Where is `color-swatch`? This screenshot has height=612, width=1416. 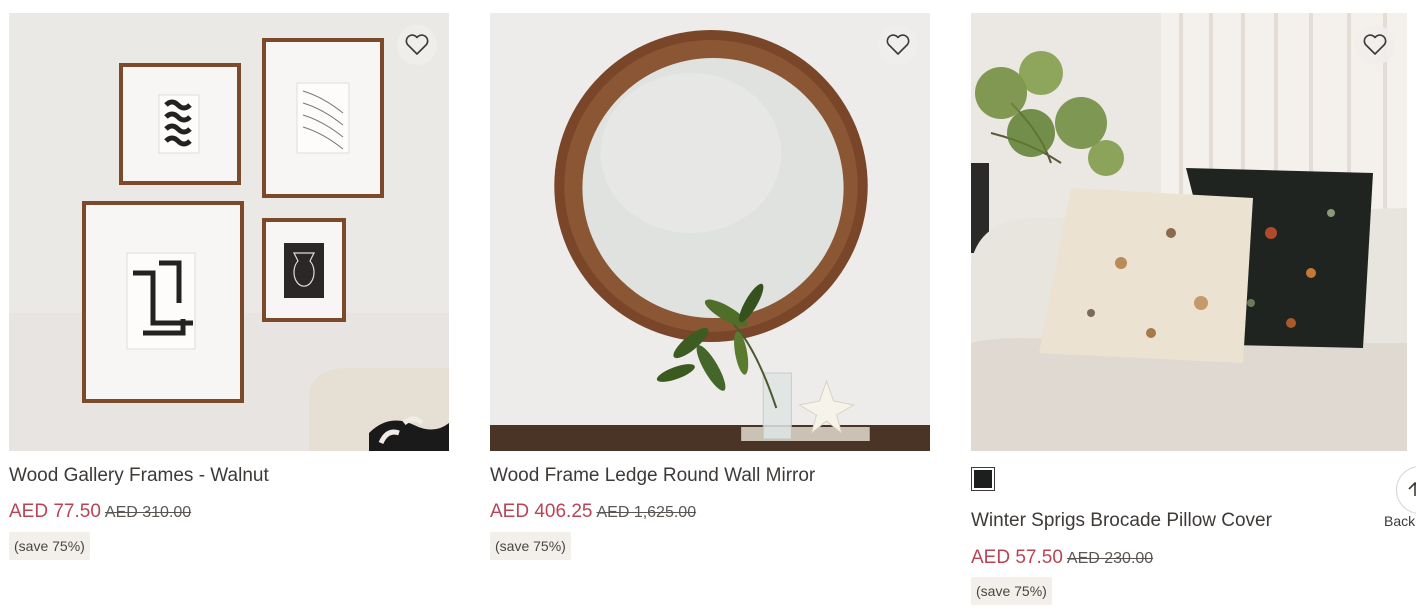 color-swatch is located at coordinates (983, 479).